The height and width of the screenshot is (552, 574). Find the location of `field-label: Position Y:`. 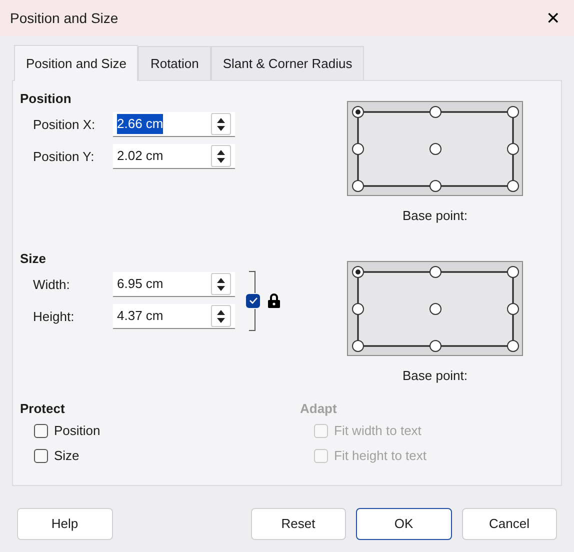

field-label: Position Y: is located at coordinates (64, 157).